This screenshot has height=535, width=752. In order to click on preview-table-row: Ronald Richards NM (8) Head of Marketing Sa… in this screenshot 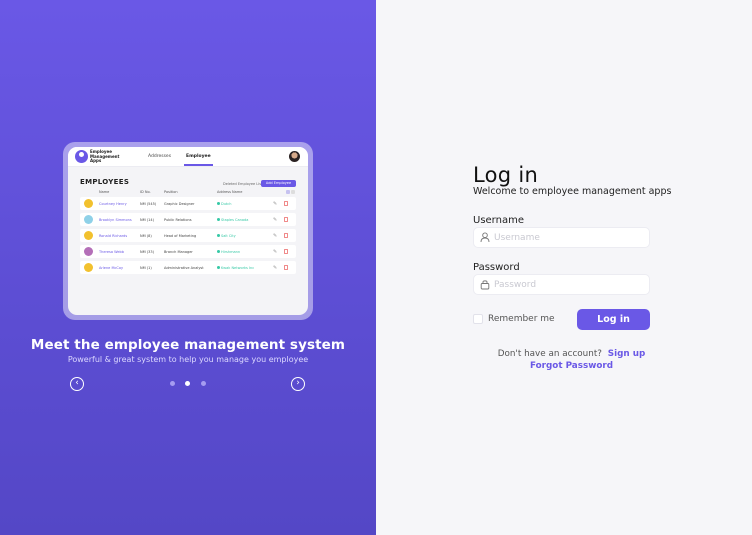, I will do `click(188, 235)`.